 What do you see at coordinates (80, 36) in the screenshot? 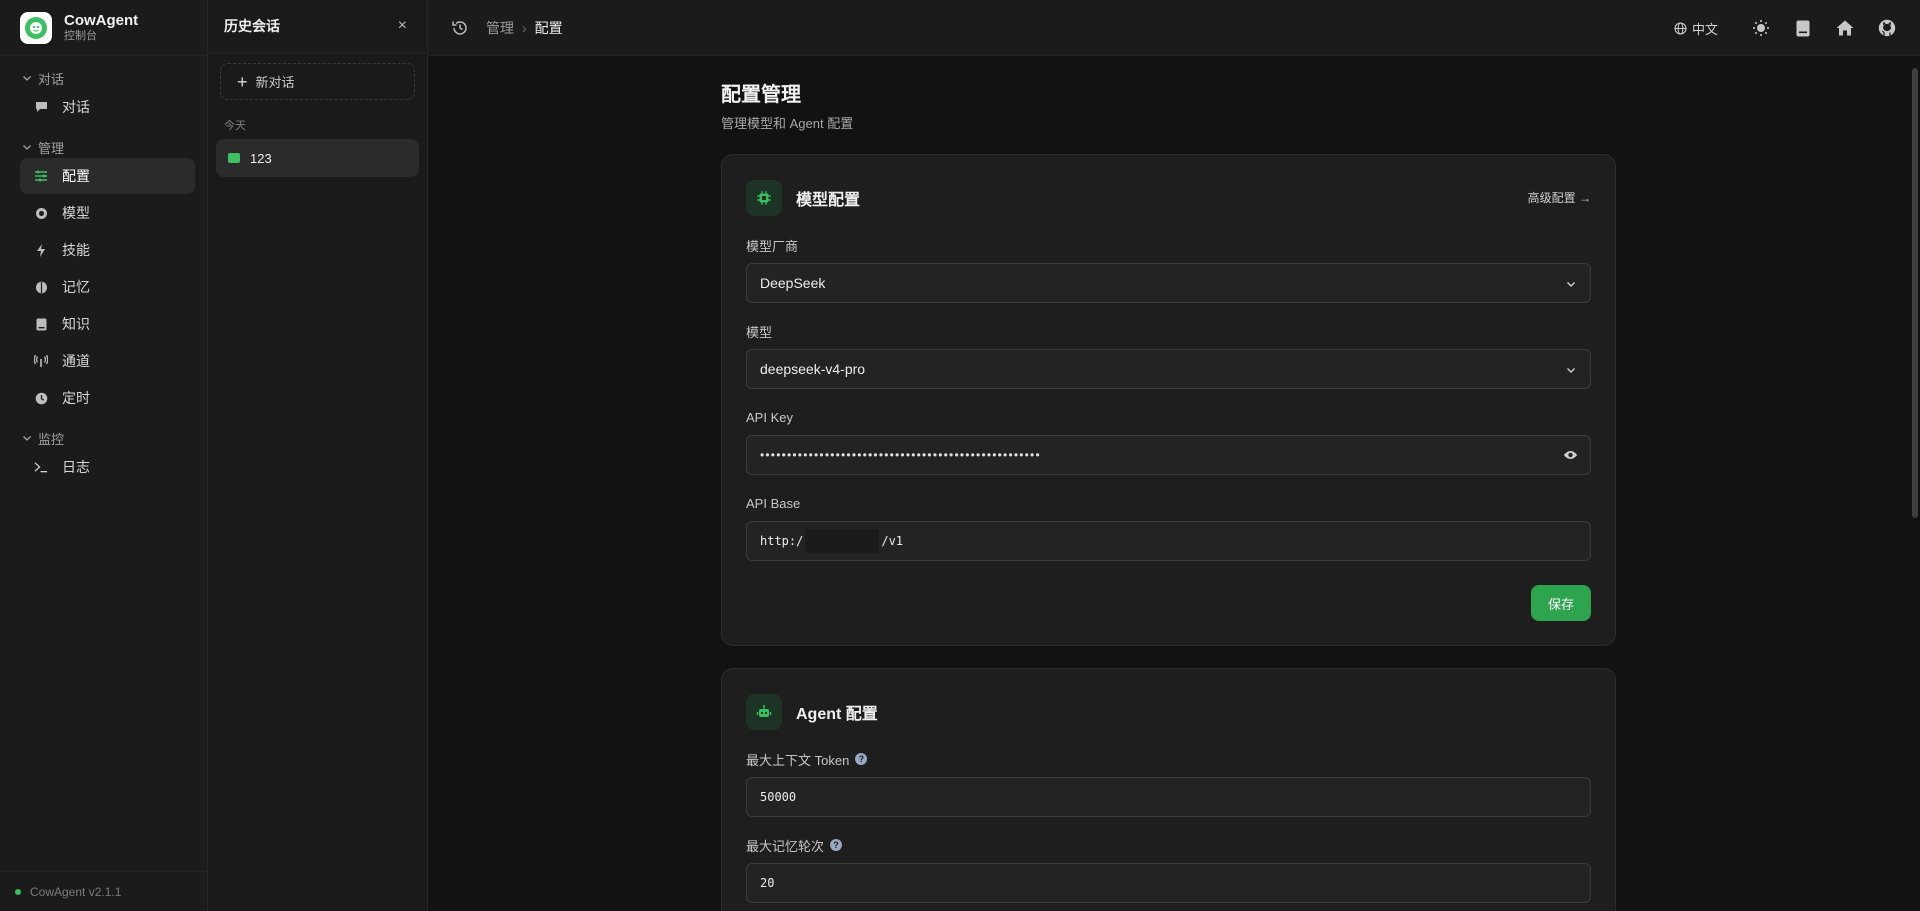
I see `brand-subtitle: 控制台` at bounding box center [80, 36].